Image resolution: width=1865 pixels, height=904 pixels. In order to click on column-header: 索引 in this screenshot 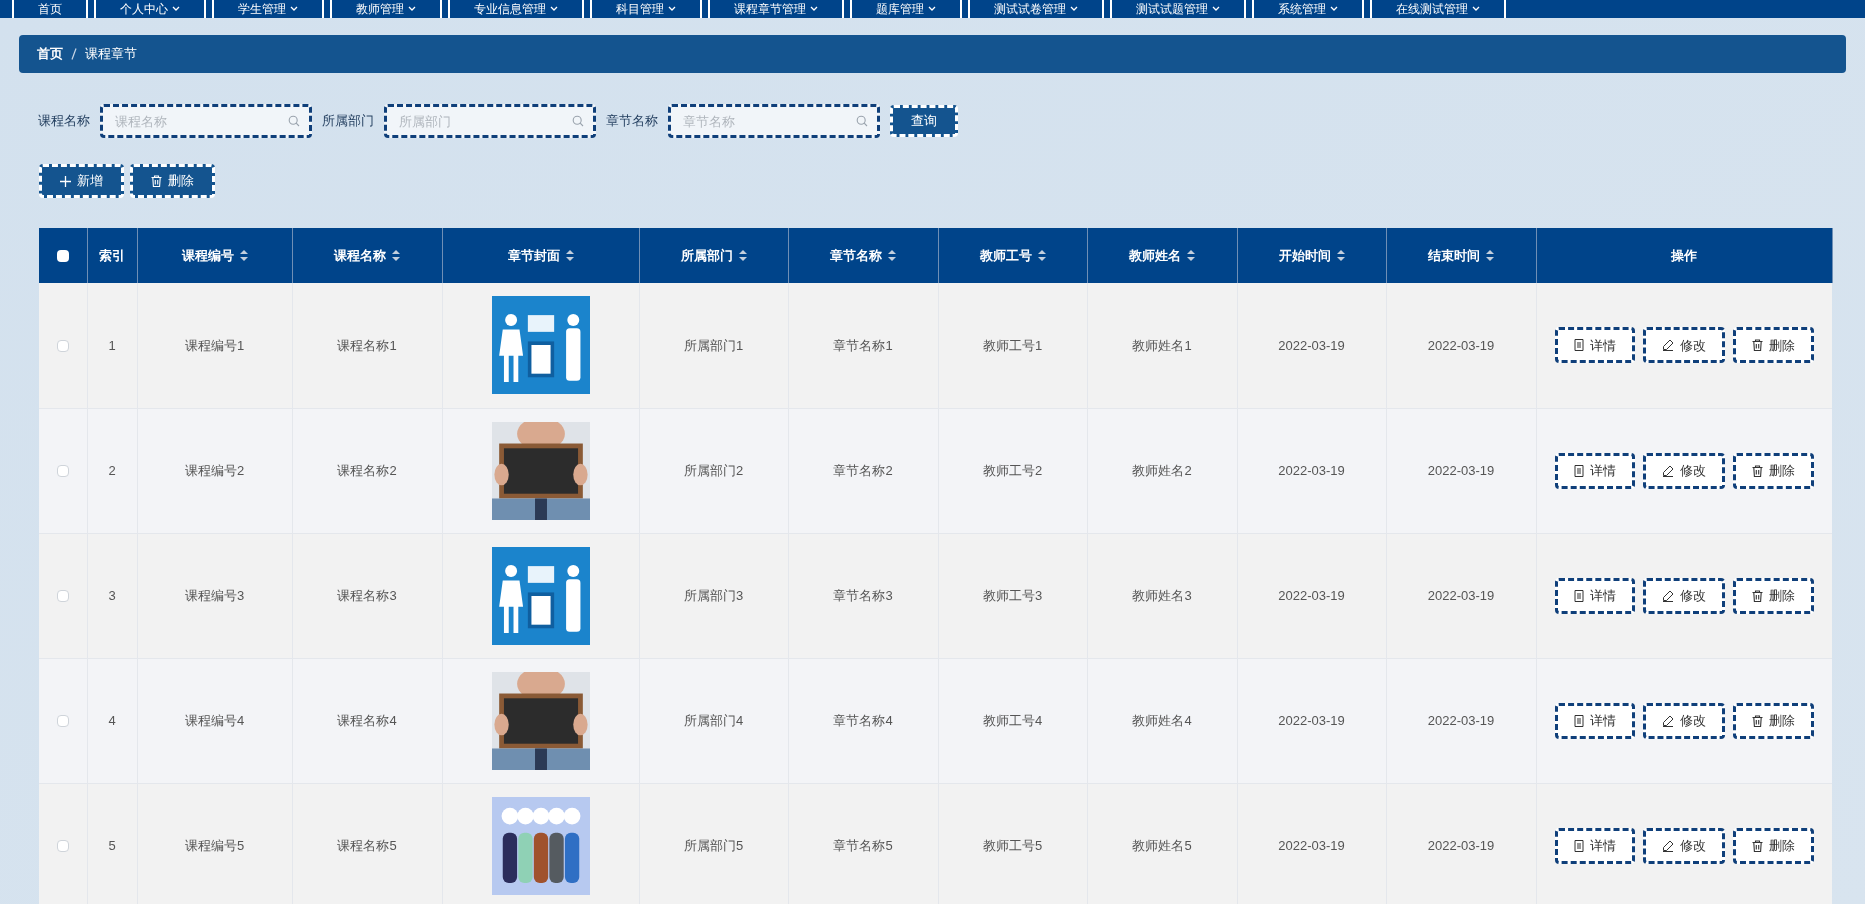, I will do `click(112, 255)`.